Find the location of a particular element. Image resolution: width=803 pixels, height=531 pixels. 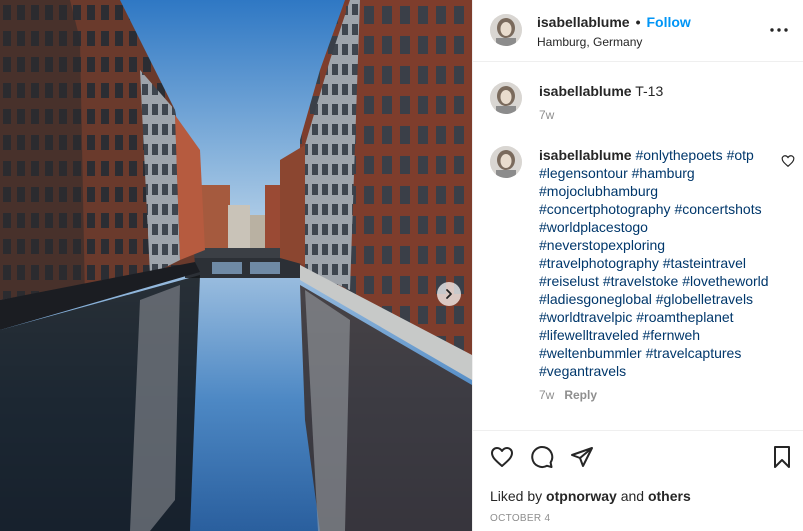

hashtag-link: #hamburg is located at coordinates (663, 173).